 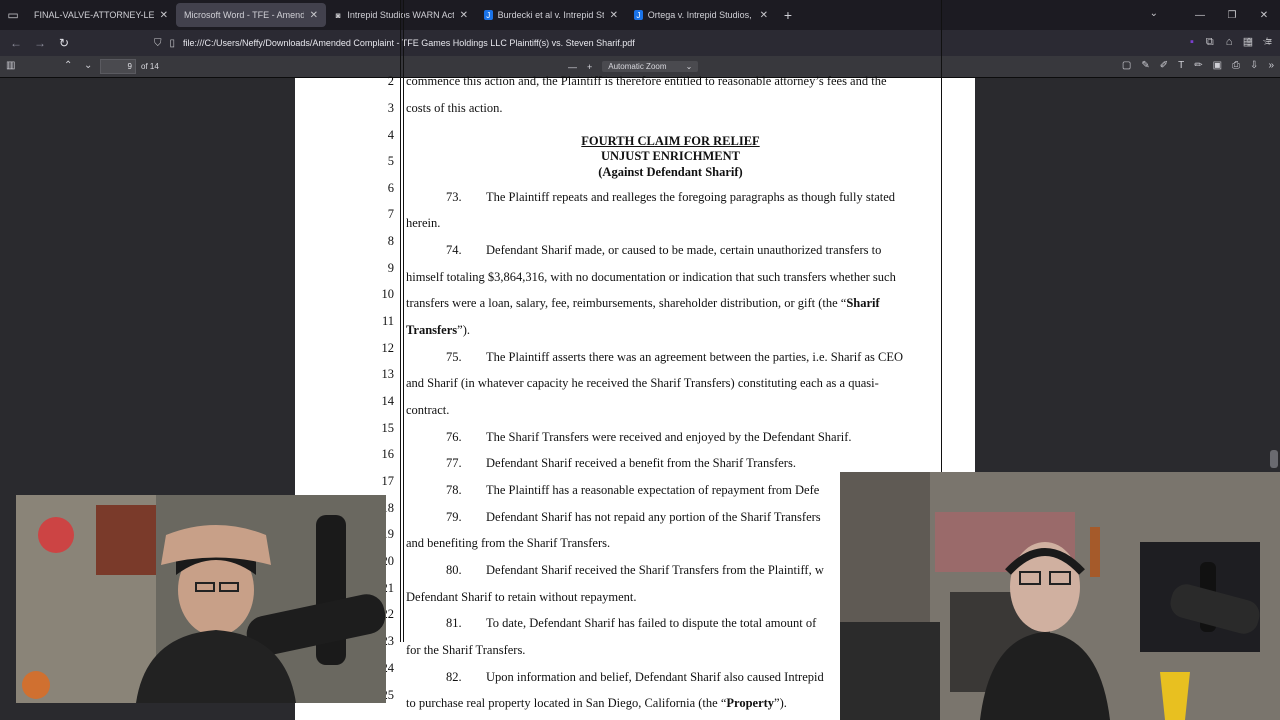 What do you see at coordinates (589, 67) in the screenshot?
I see `zoom-in-icon: +` at bounding box center [589, 67].